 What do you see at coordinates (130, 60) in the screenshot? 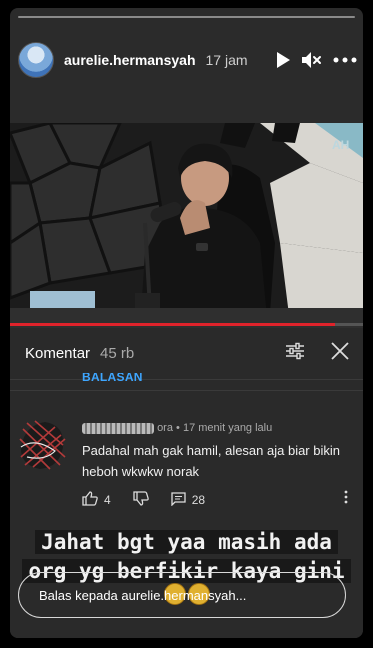
I see `username: aurelie.hermansyah` at bounding box center [130, 60].